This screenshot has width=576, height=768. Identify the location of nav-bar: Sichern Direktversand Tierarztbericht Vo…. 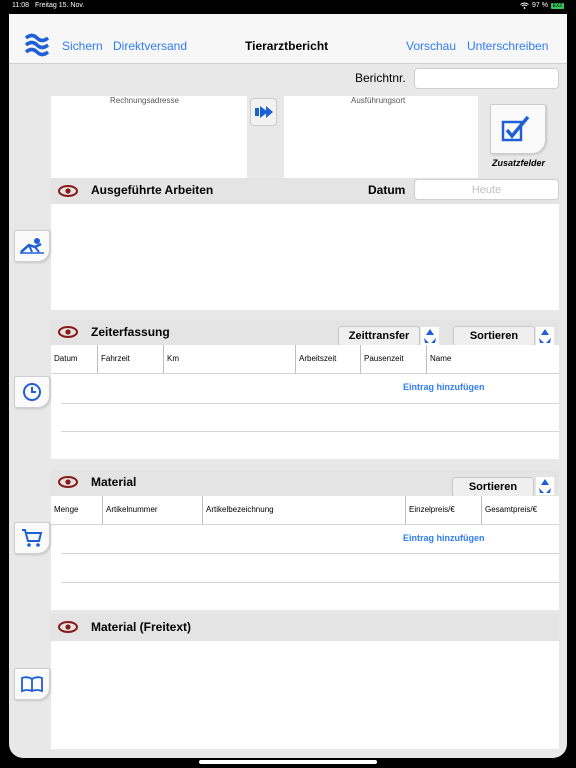
(288, 39).